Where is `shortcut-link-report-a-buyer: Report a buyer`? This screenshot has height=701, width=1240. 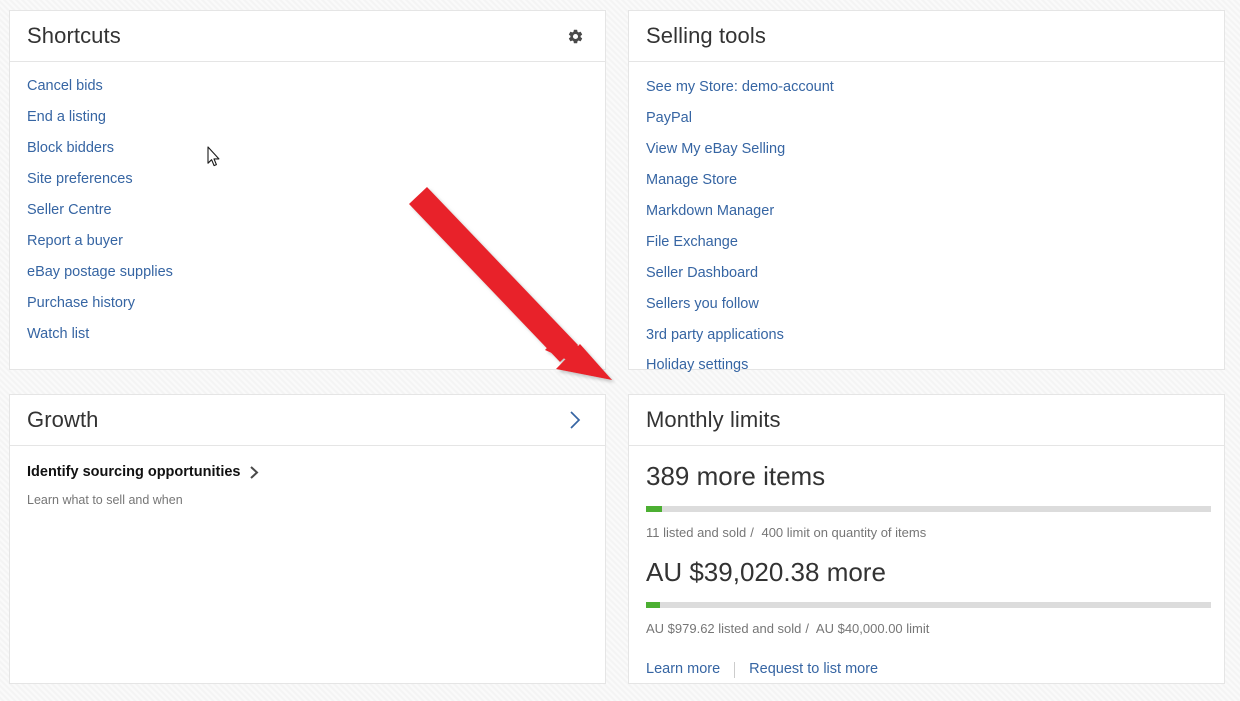
shortcut-link-report-a-buyer: Report a buyer is located at coordinates (75, 241).